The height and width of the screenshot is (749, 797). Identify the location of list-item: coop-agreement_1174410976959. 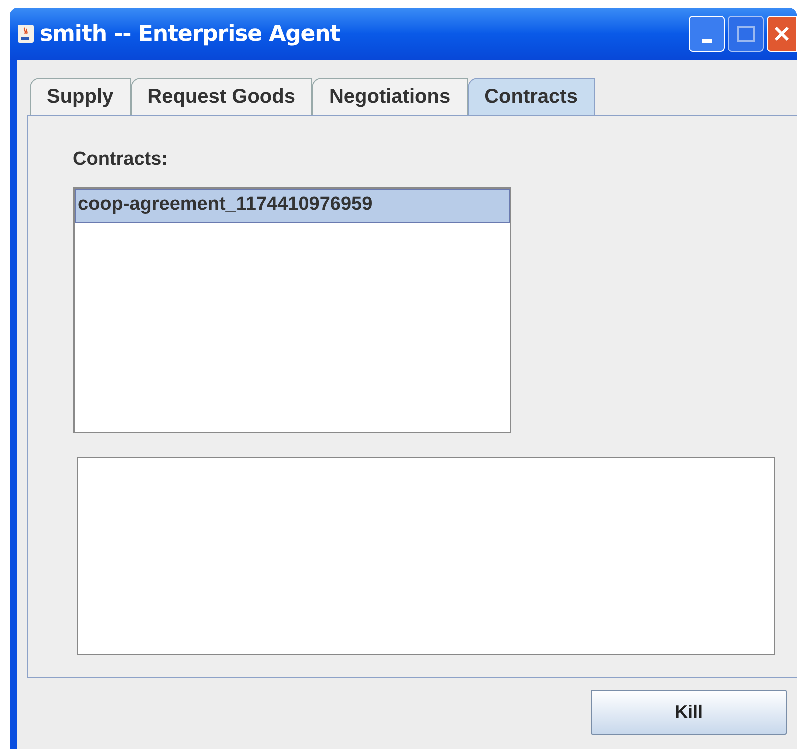
(292, 205).